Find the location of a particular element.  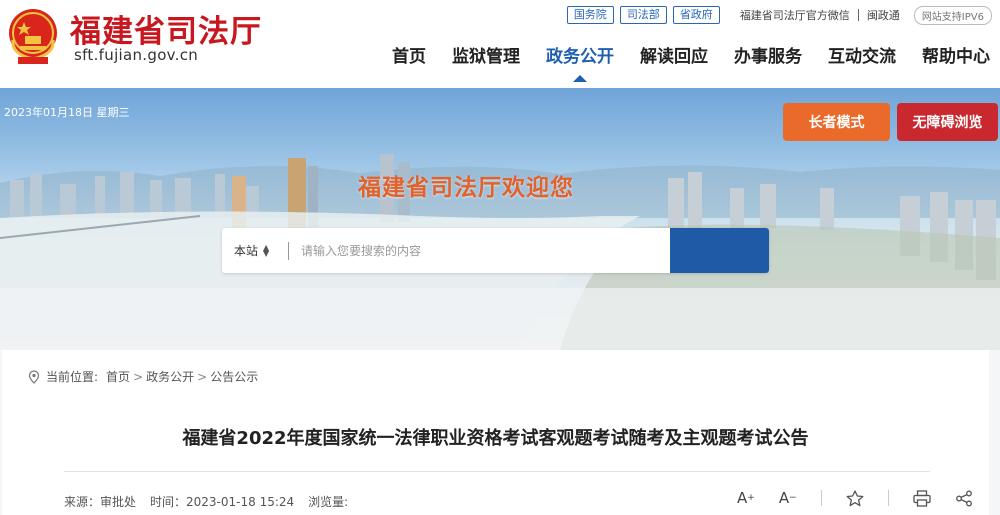

current-date: 2023年01月18日 星期三 is located at coordinates (67, 112).